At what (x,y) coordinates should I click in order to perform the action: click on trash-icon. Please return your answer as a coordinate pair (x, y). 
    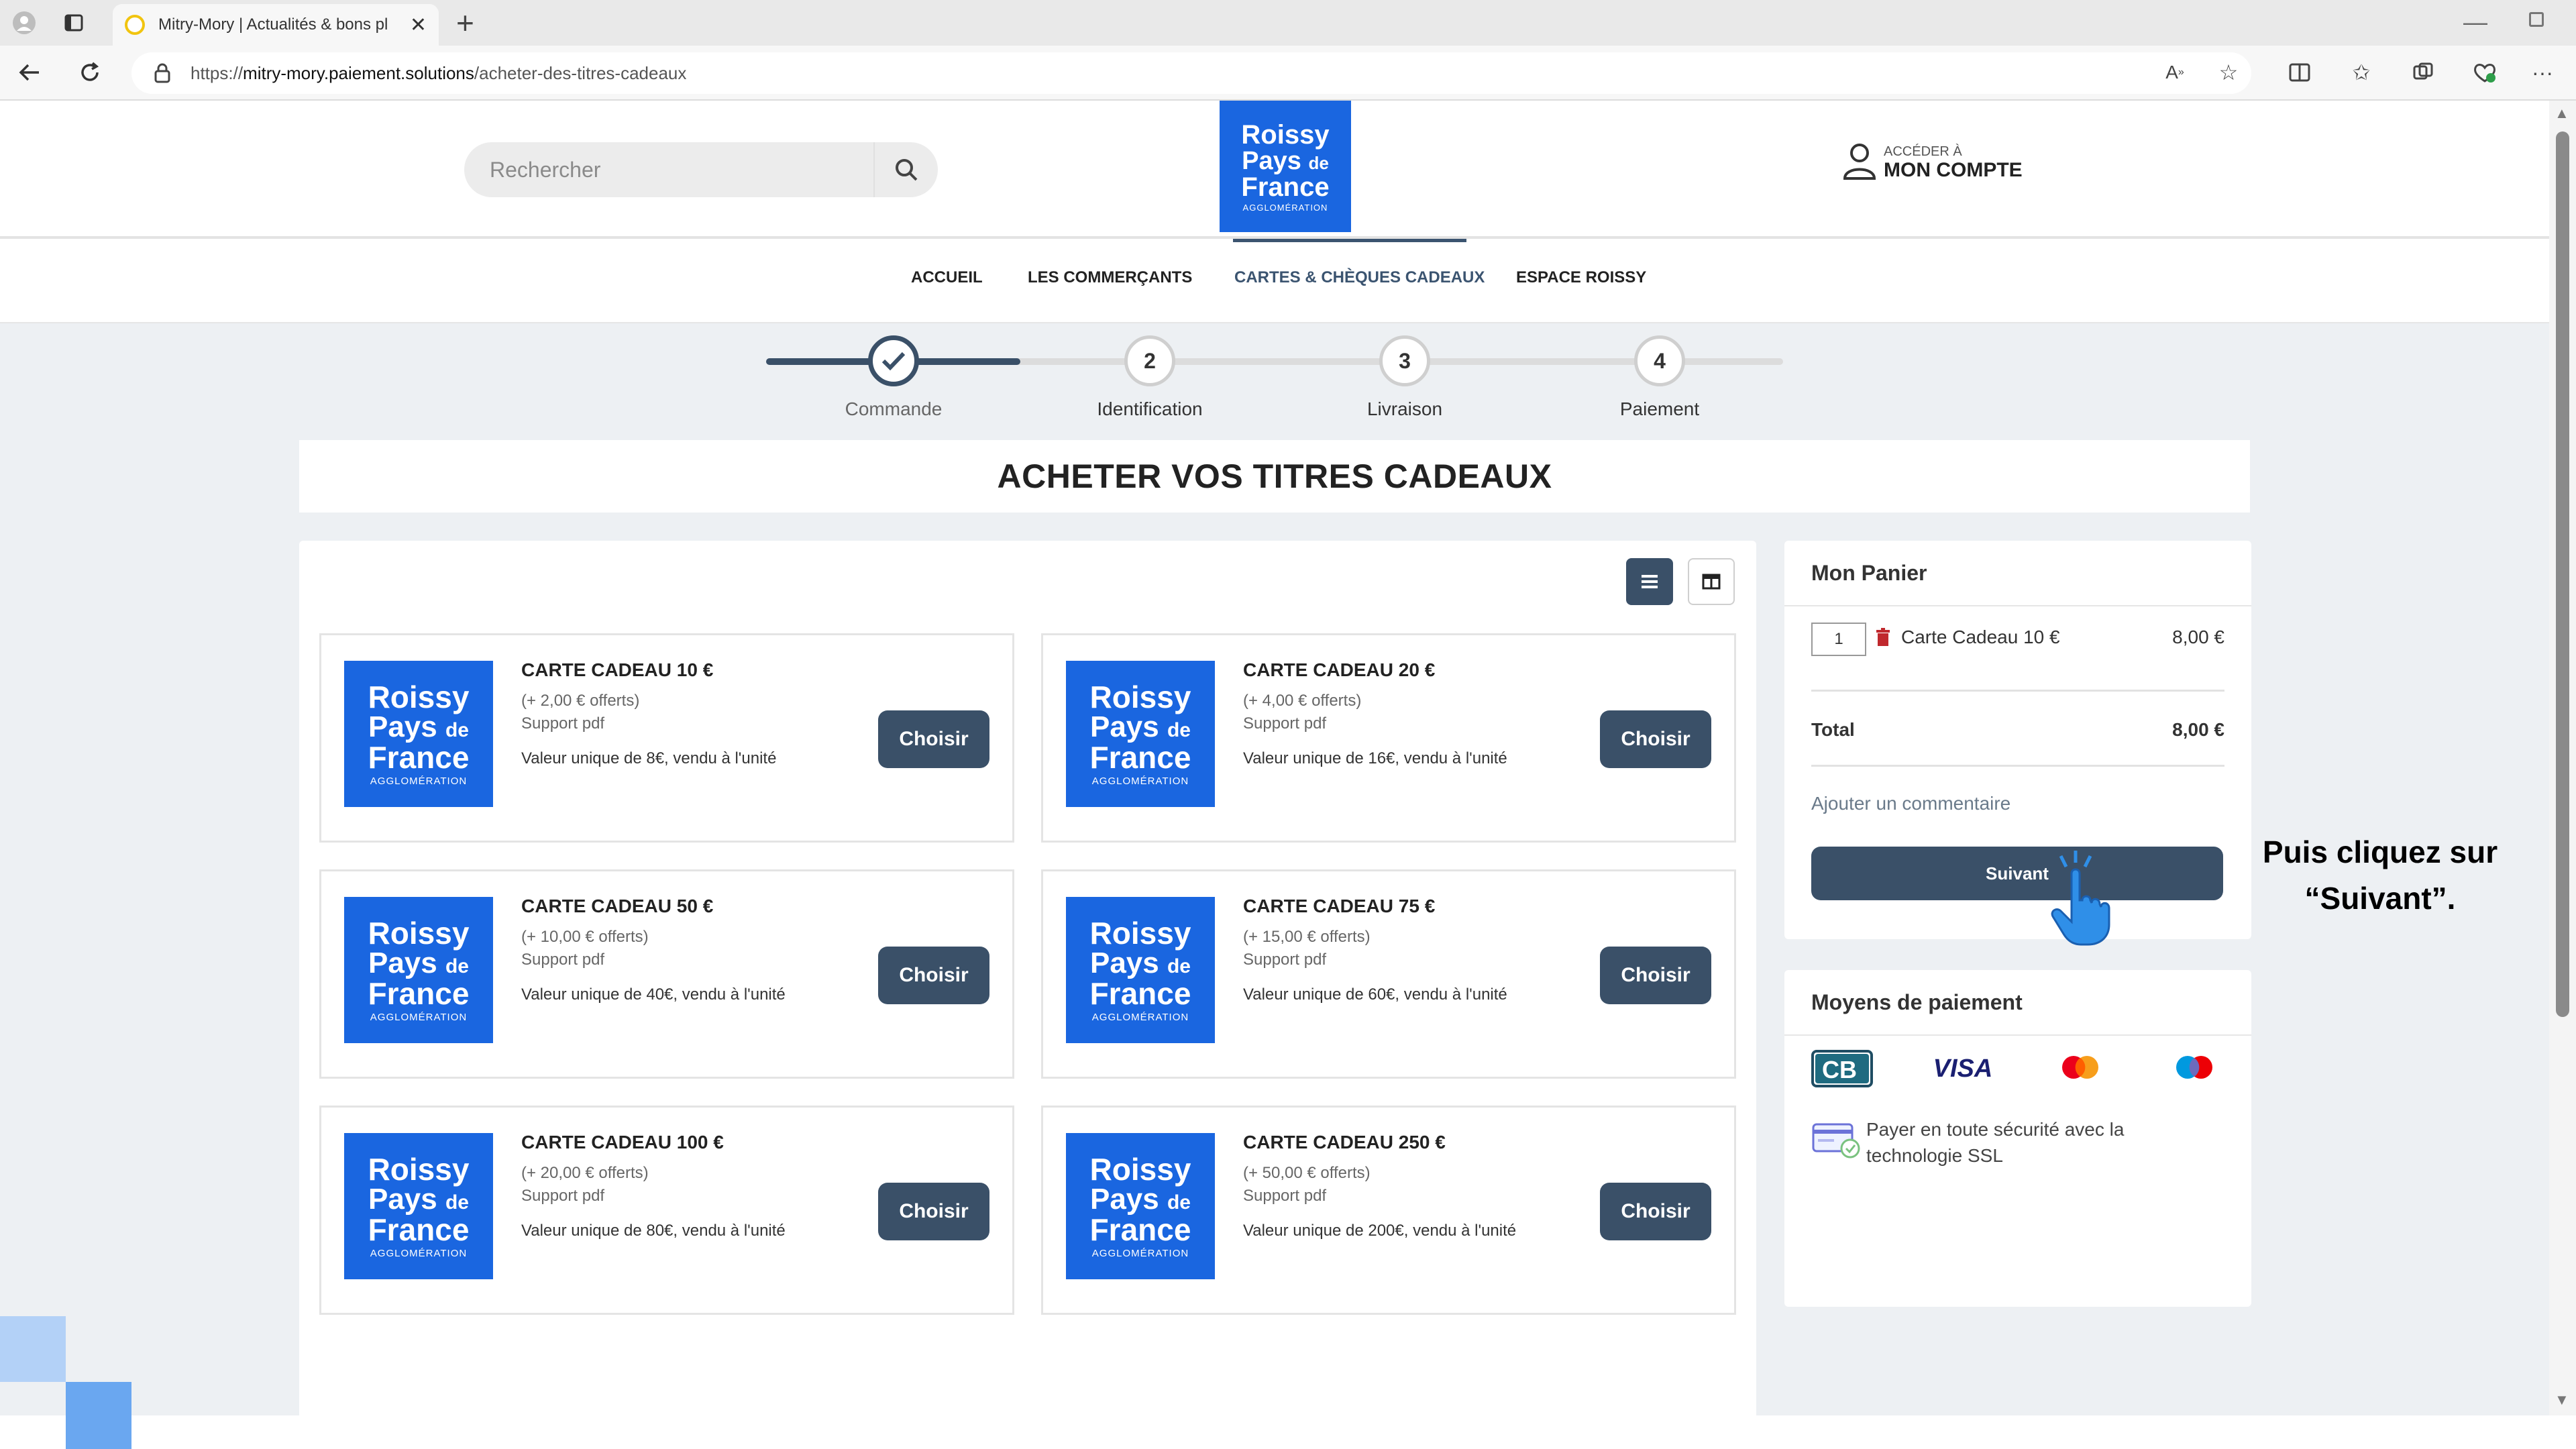
    Looking at the image, I should click on (1883, 639).